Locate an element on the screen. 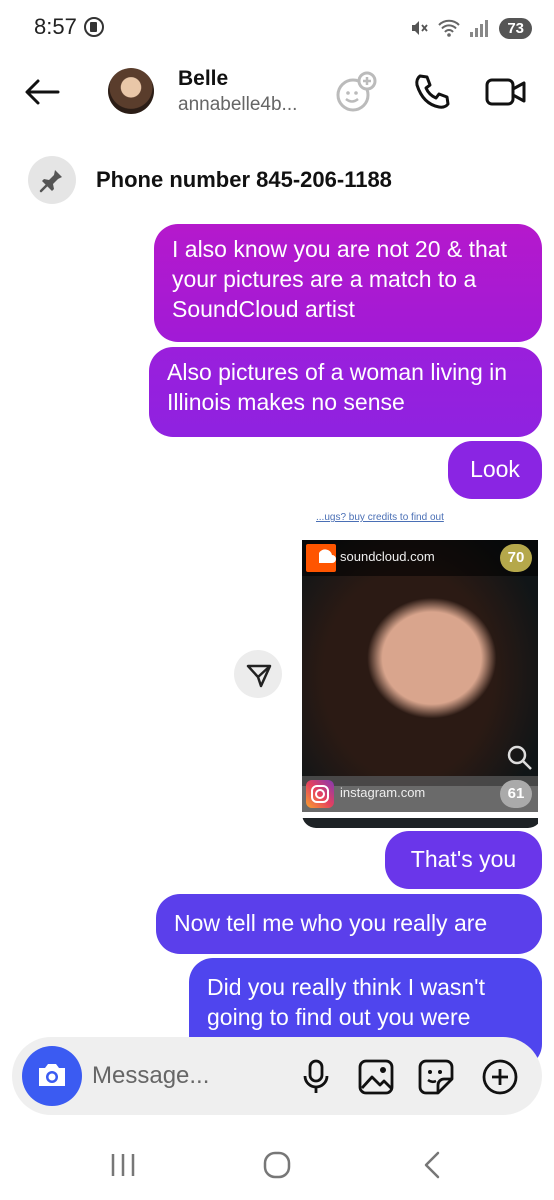 The height and width of the screenshot is (1200, 554). screen-record-icon is located at coordinates (94, 27).